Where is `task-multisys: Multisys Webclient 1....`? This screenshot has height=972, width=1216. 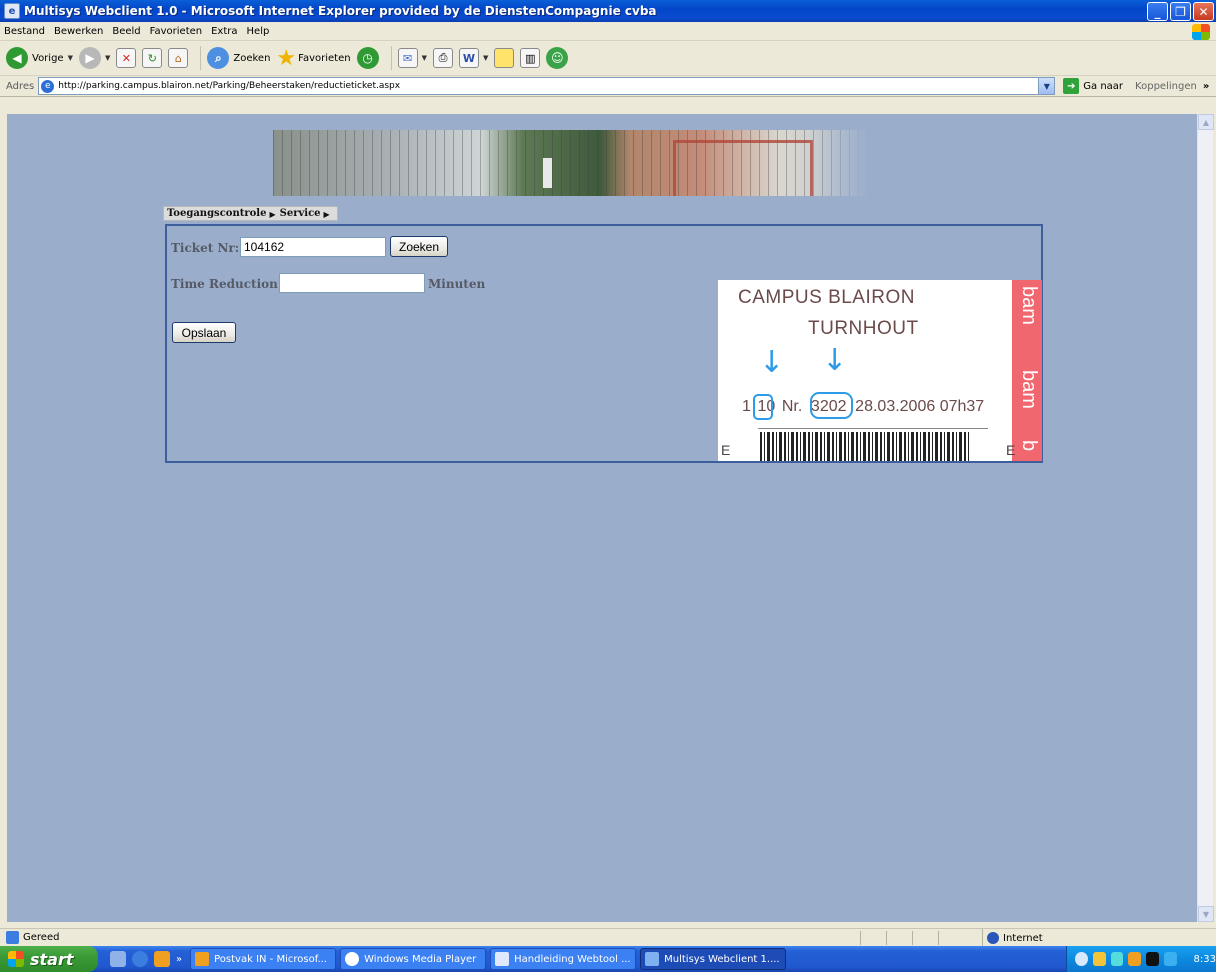 task-multisys: Multisys Webclient 1.... is located at coordinates (713, 959).